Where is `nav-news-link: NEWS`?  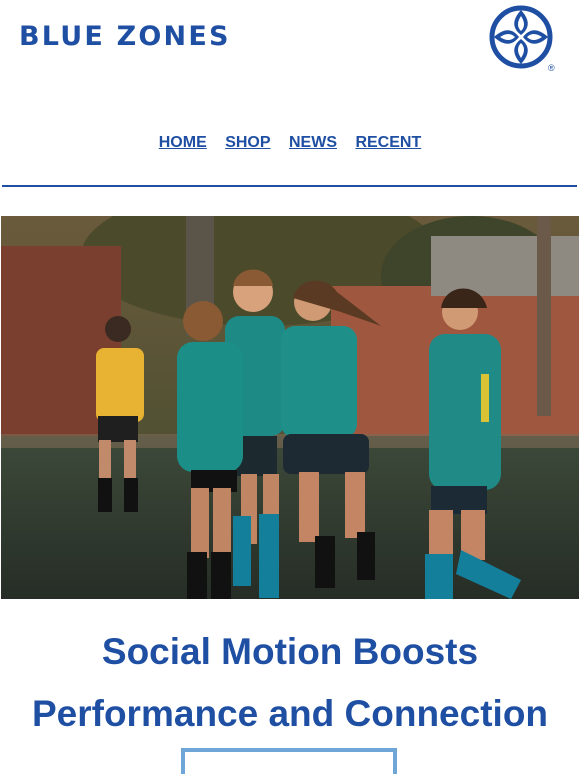 nav-news-link: NEWS is located at coordinates (313, 142).